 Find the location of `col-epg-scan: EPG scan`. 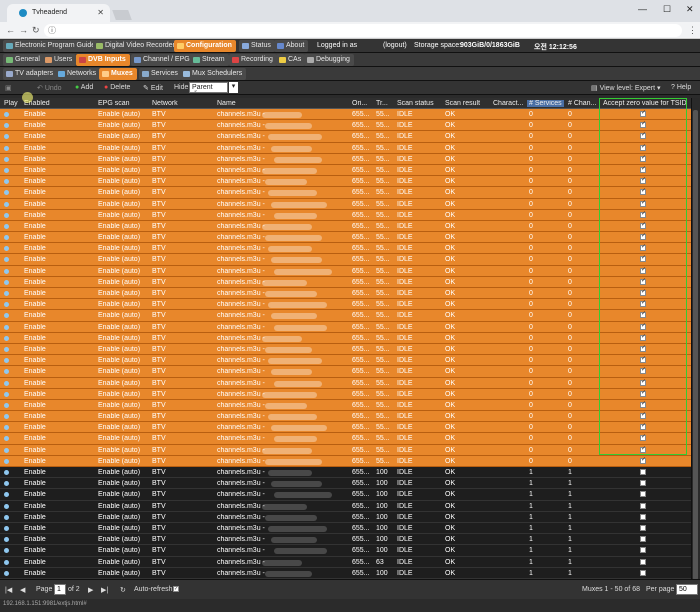

col-epg-scan: EPG scan is located at coordinates (114, 103).